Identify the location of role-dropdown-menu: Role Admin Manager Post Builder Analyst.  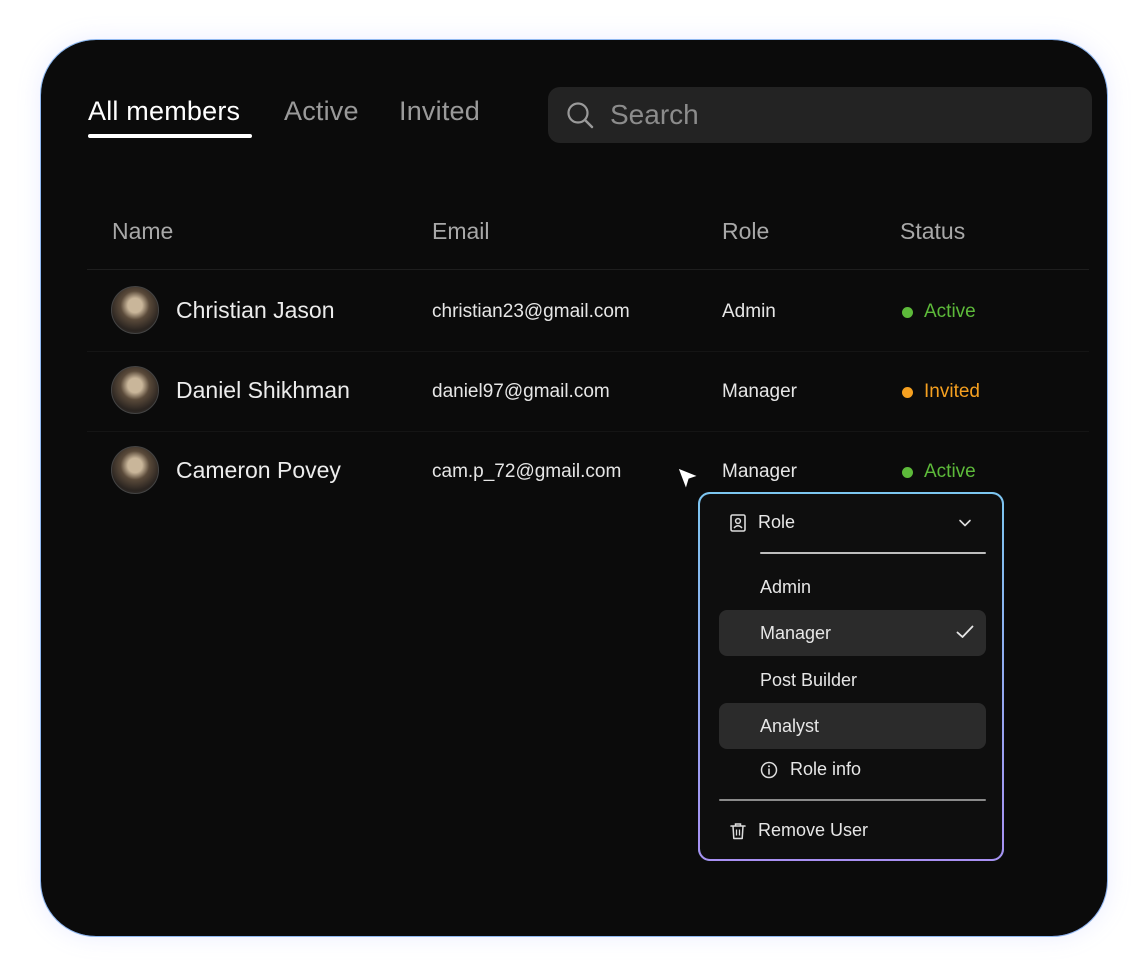
(851, 676).